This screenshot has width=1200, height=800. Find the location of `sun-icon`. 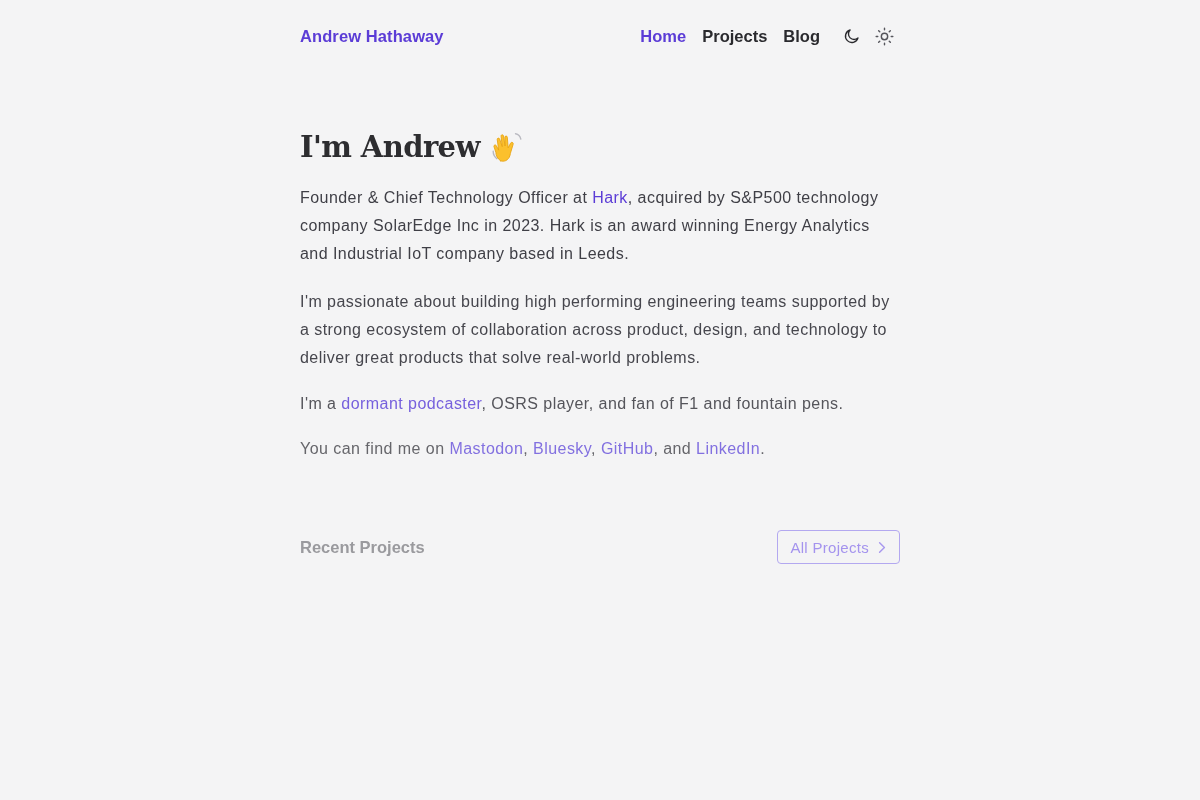

sun-icon is located at coordinates (884, 36).